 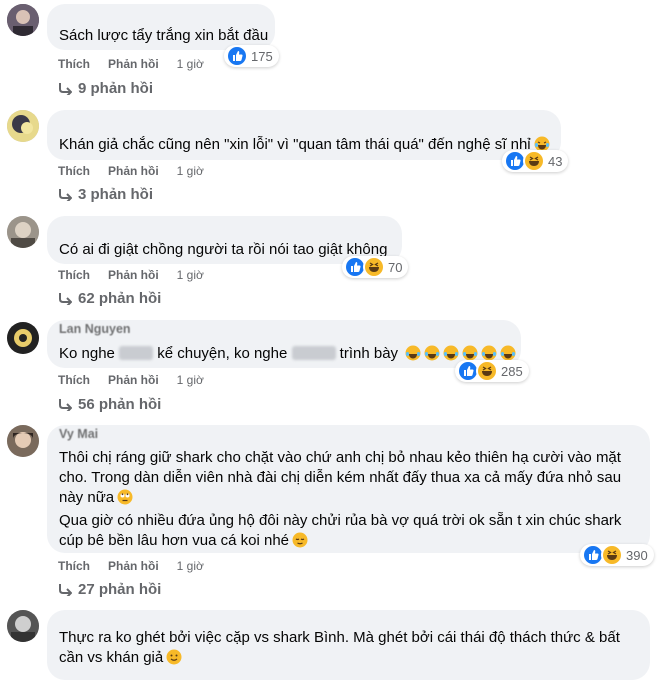 I want to click on reaction-count: 70, so click(x=395, y=267).